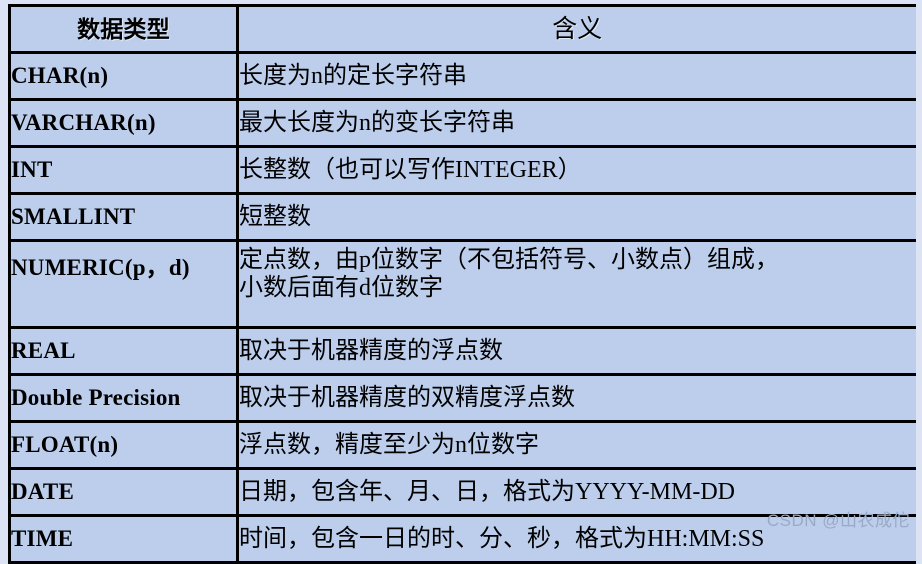 This screenshot has height=564, width=922. I want to click on cell-meaning-line: 浮点数，精度至少为n位数字, so click(577, 445).